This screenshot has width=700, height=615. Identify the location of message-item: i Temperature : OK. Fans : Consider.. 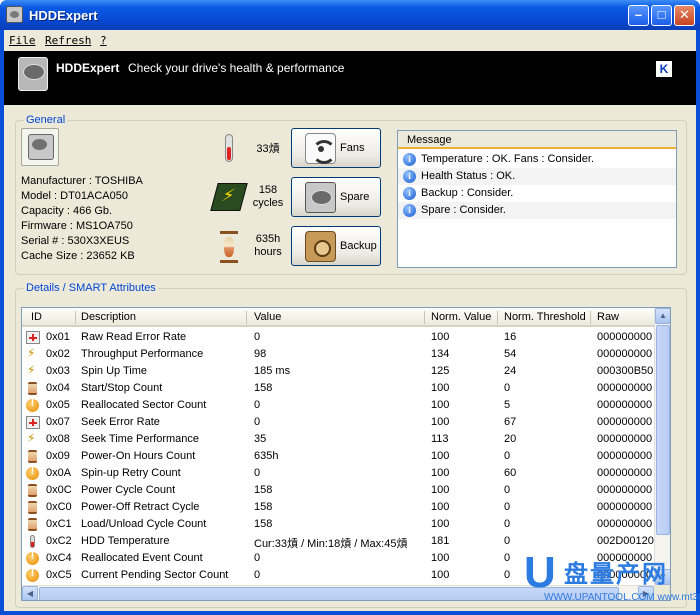
(537, 159).